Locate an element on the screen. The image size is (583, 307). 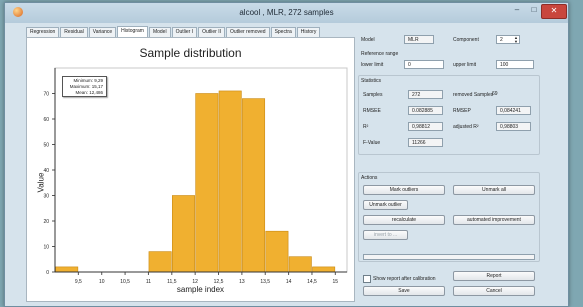
r2-field: 0,98812 is located at coordinates (425, 126).